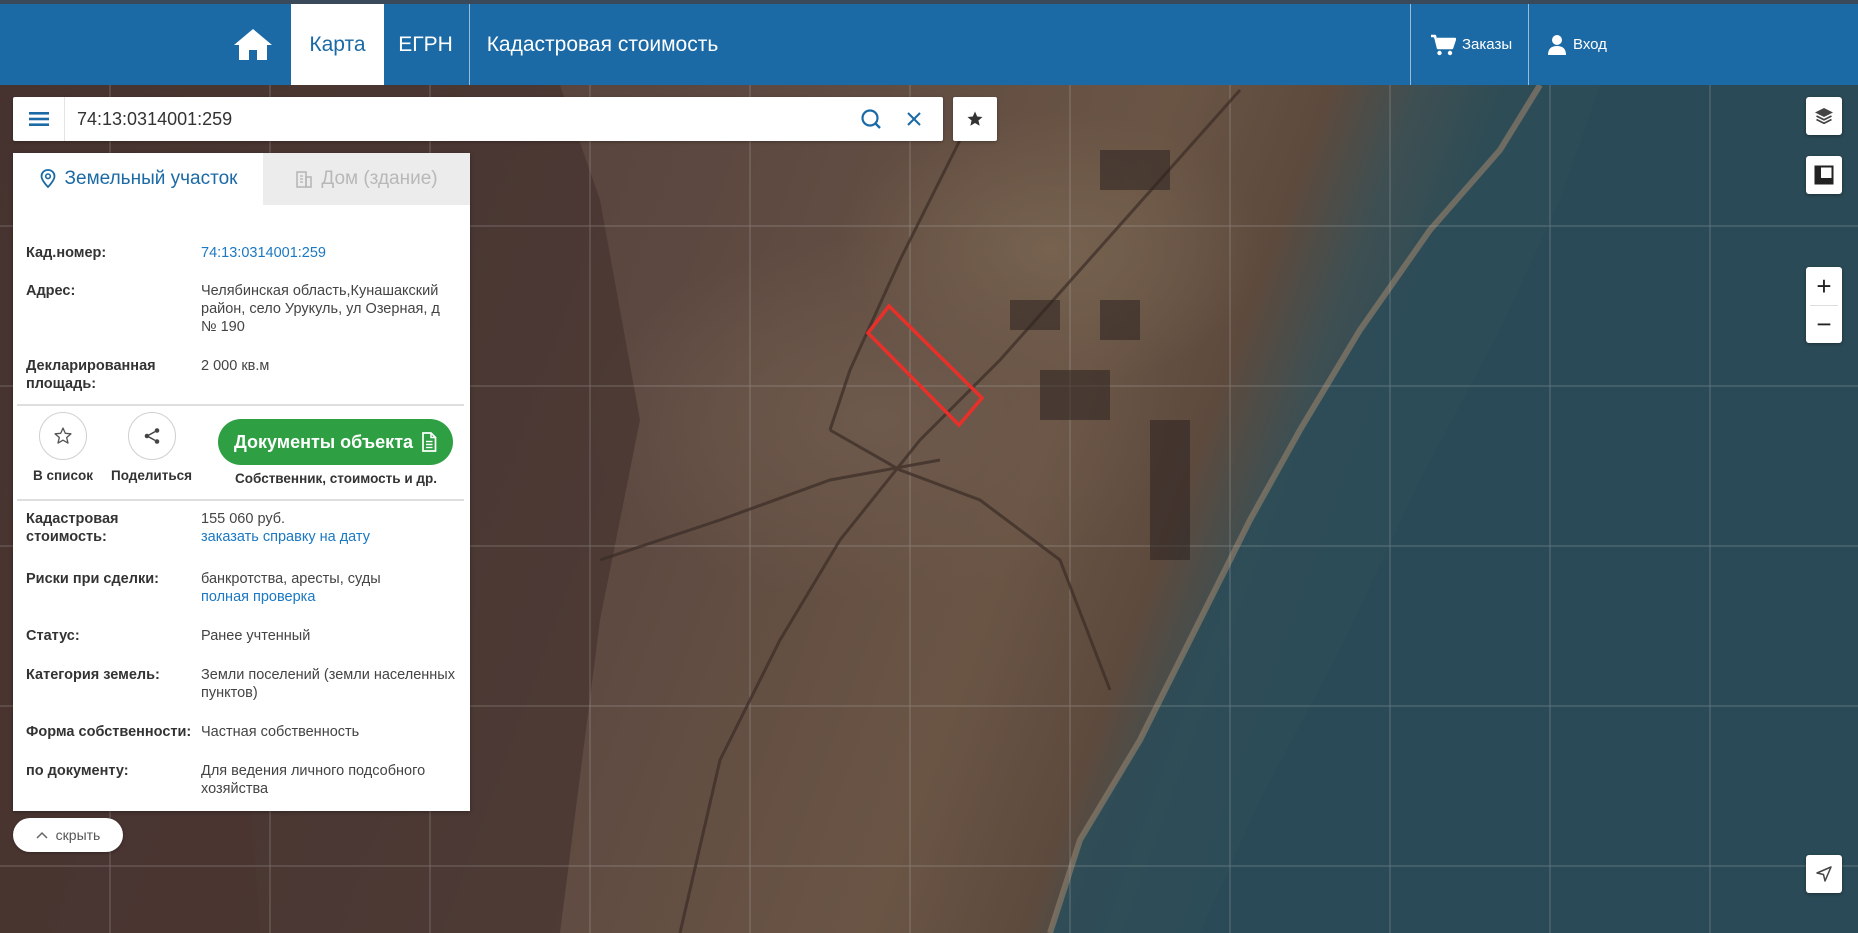 Image resolution: width=1858 pixels, height=933 pixels. What do you see at coordinates (925, 365) in the screenshot?
I see `selected-parcel-outline` at bounding box center [925, 365].